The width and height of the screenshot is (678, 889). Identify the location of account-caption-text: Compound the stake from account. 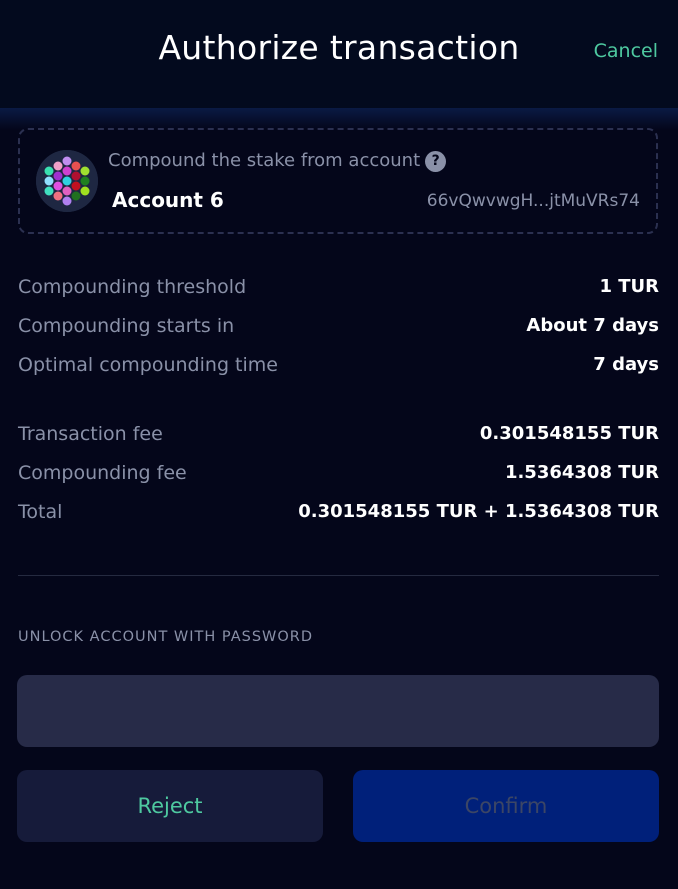
(264, 160).